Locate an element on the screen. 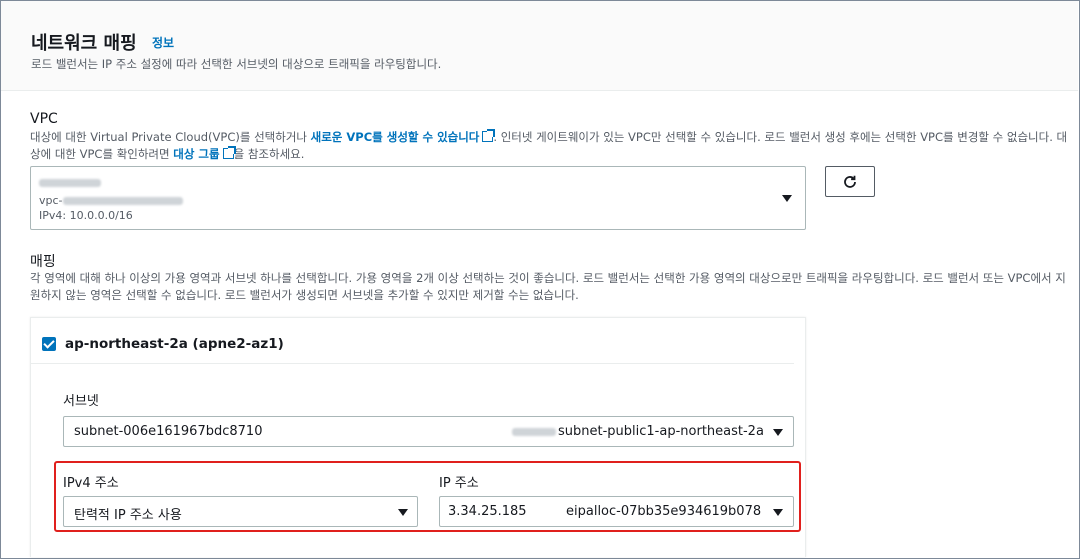  subnet-label: 서브넷 is located at coordinates (81, 401).